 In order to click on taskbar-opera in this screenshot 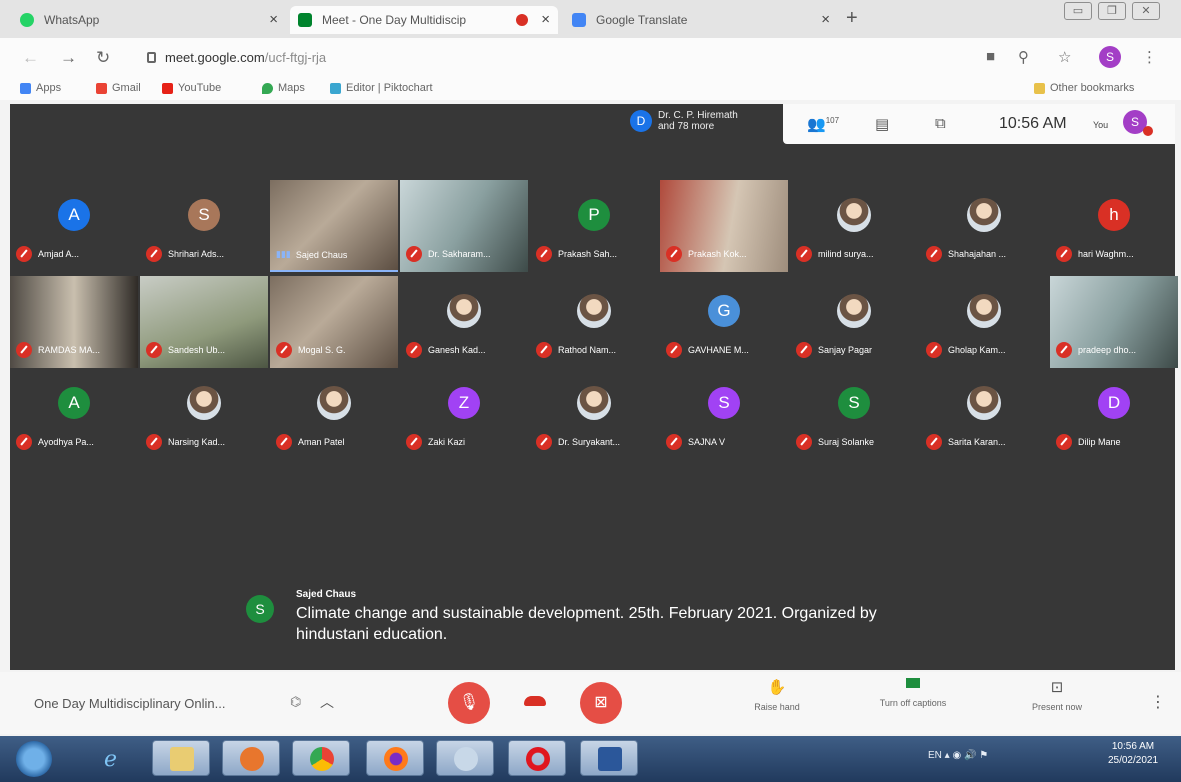, I will do `click(537, 758)`.